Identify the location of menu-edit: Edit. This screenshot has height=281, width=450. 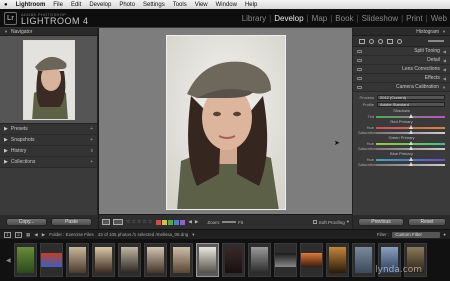
(76, 5).